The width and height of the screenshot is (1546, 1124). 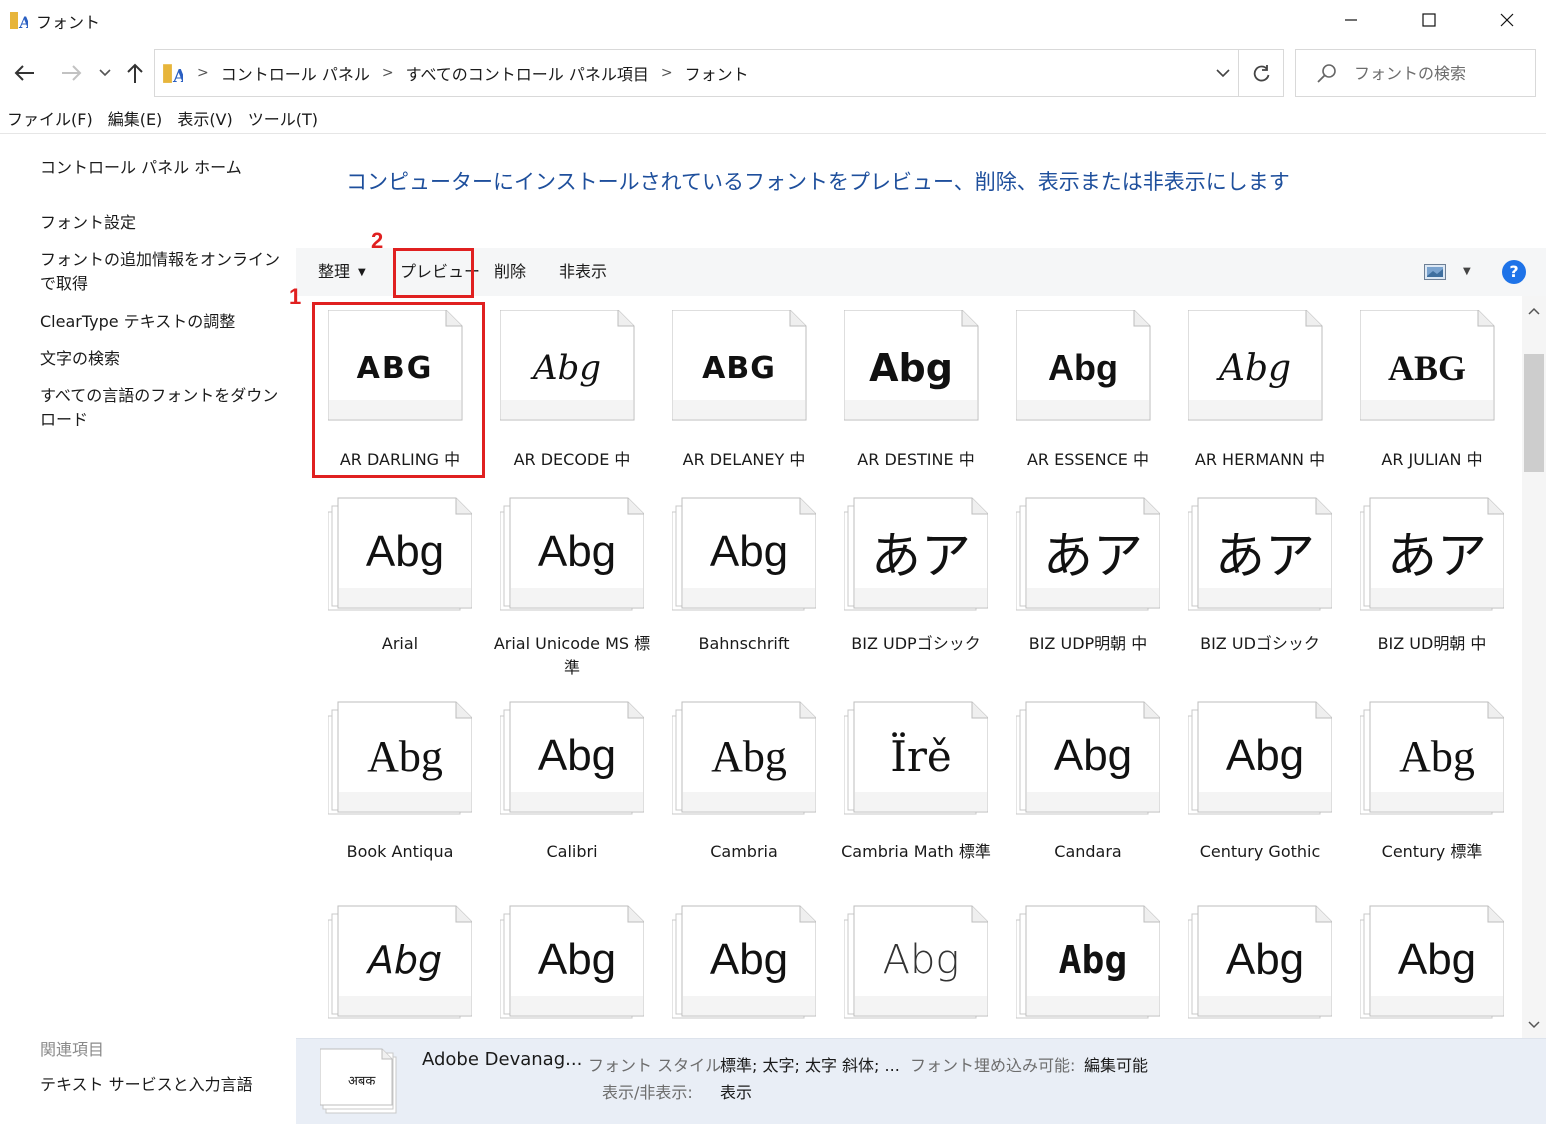 What do you see at coordinates (1088, 783) in the screenshot?
I see `font-tile: Abg Candara` at bounding box center [1088, 783].